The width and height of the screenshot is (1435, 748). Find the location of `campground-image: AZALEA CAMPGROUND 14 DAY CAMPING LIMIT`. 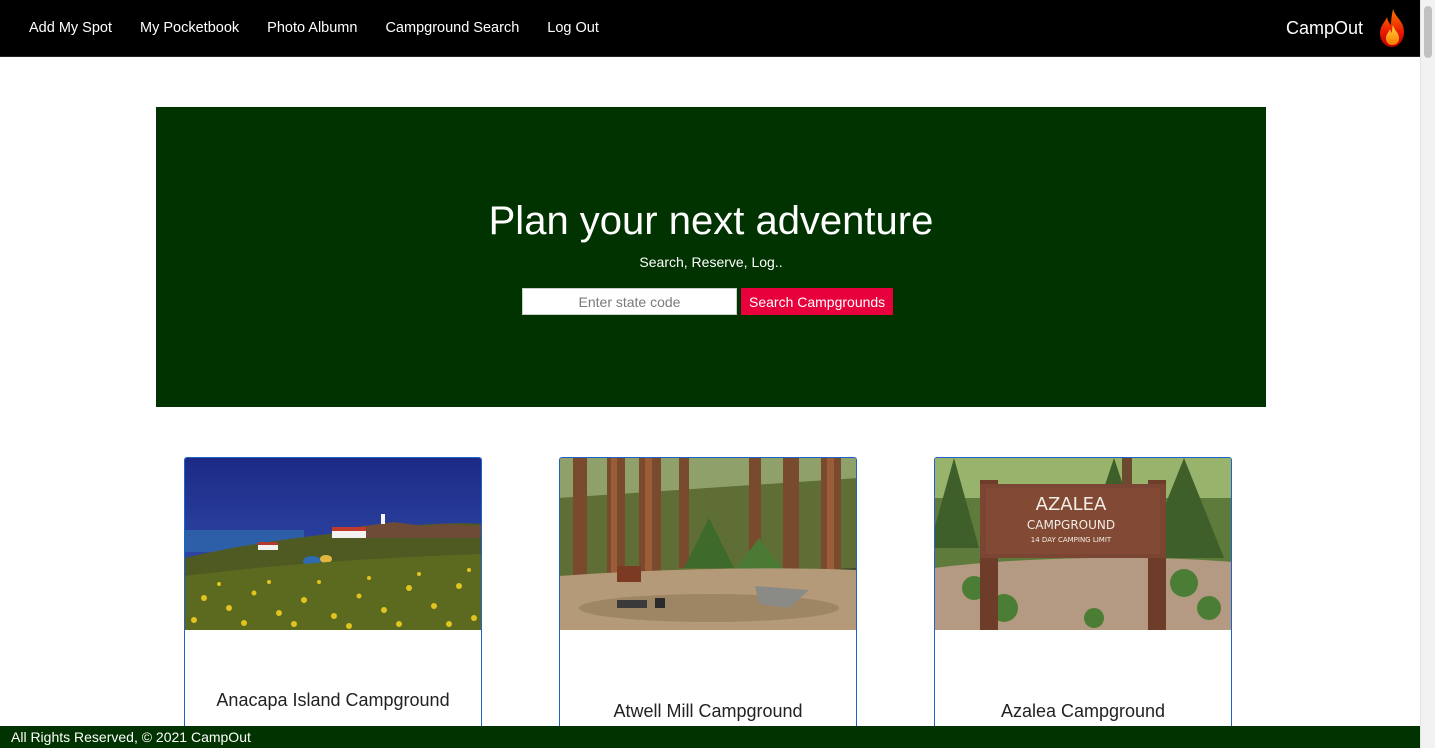

campground-image: AZALEA CAMPGROUND 14 DAY CAMPING LIMIT is located at coordinates (1083, 544).